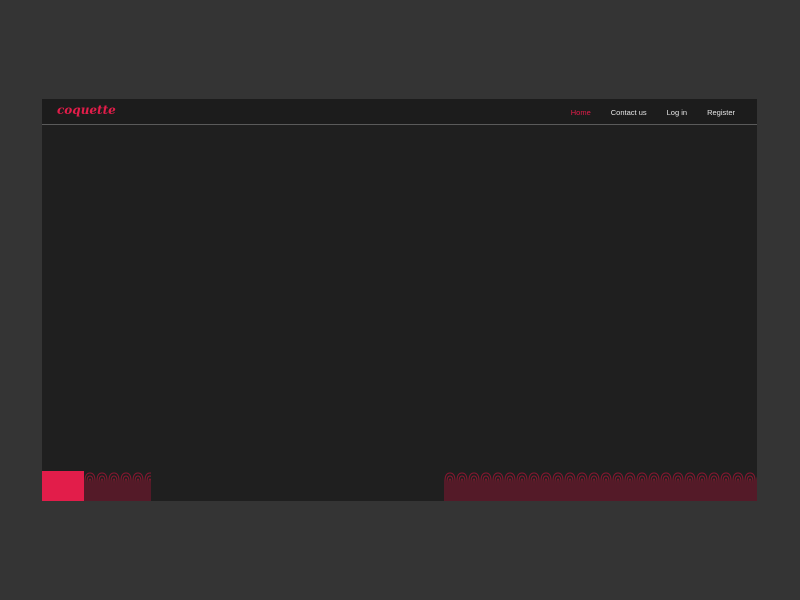  Describe the element at coordinates (581, 112) in the screenshot. I see `nav-home-link: Home` at that location.